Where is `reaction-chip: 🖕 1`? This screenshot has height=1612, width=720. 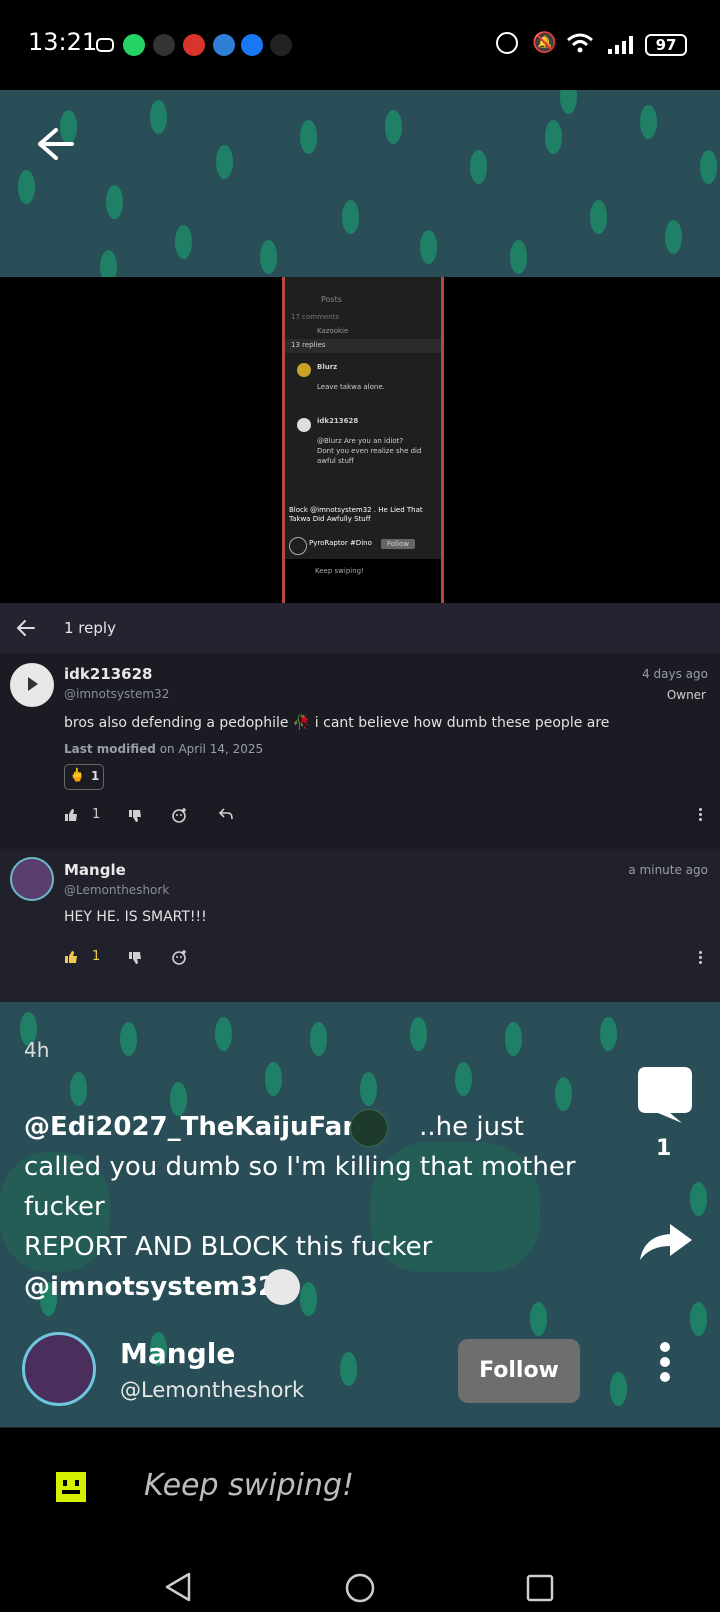
reaction-chip: 🖕 1 is located at coordinates (84, 777).